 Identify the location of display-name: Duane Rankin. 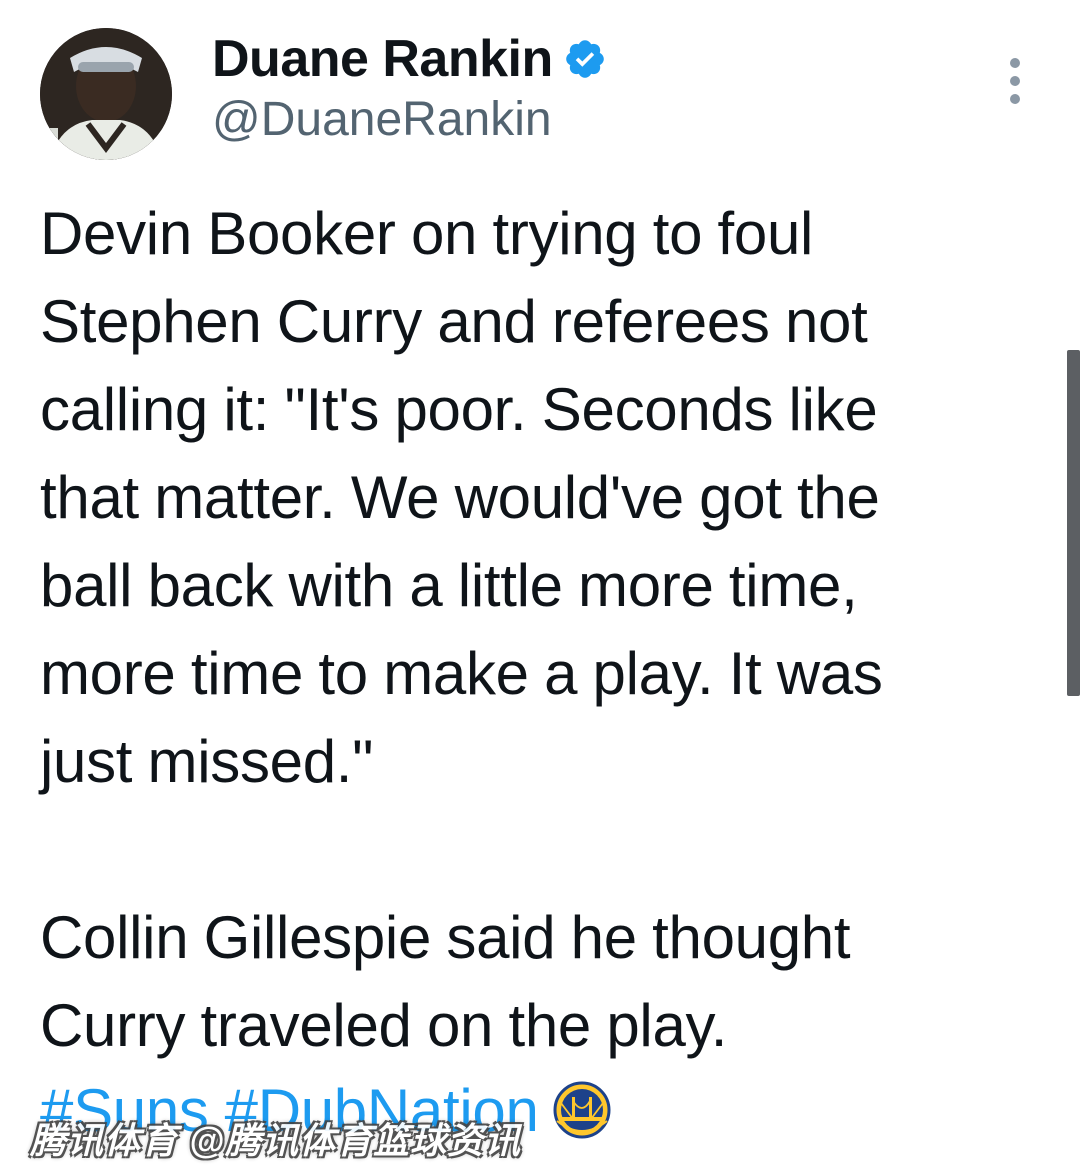
(382, 59).